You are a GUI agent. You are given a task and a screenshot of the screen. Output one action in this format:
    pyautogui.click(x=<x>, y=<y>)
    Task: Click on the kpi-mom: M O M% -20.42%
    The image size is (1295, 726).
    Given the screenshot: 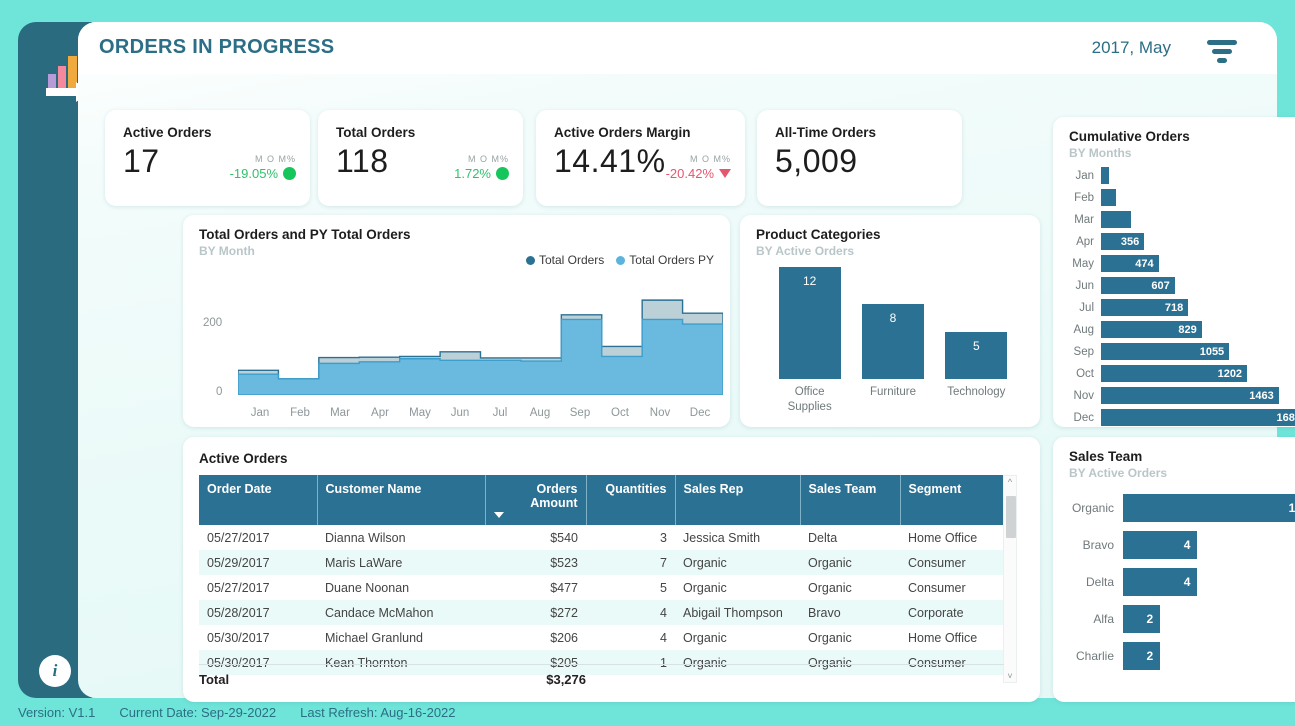 What is the action you would take?
    pyautogui.click(x=698, y=167)
    